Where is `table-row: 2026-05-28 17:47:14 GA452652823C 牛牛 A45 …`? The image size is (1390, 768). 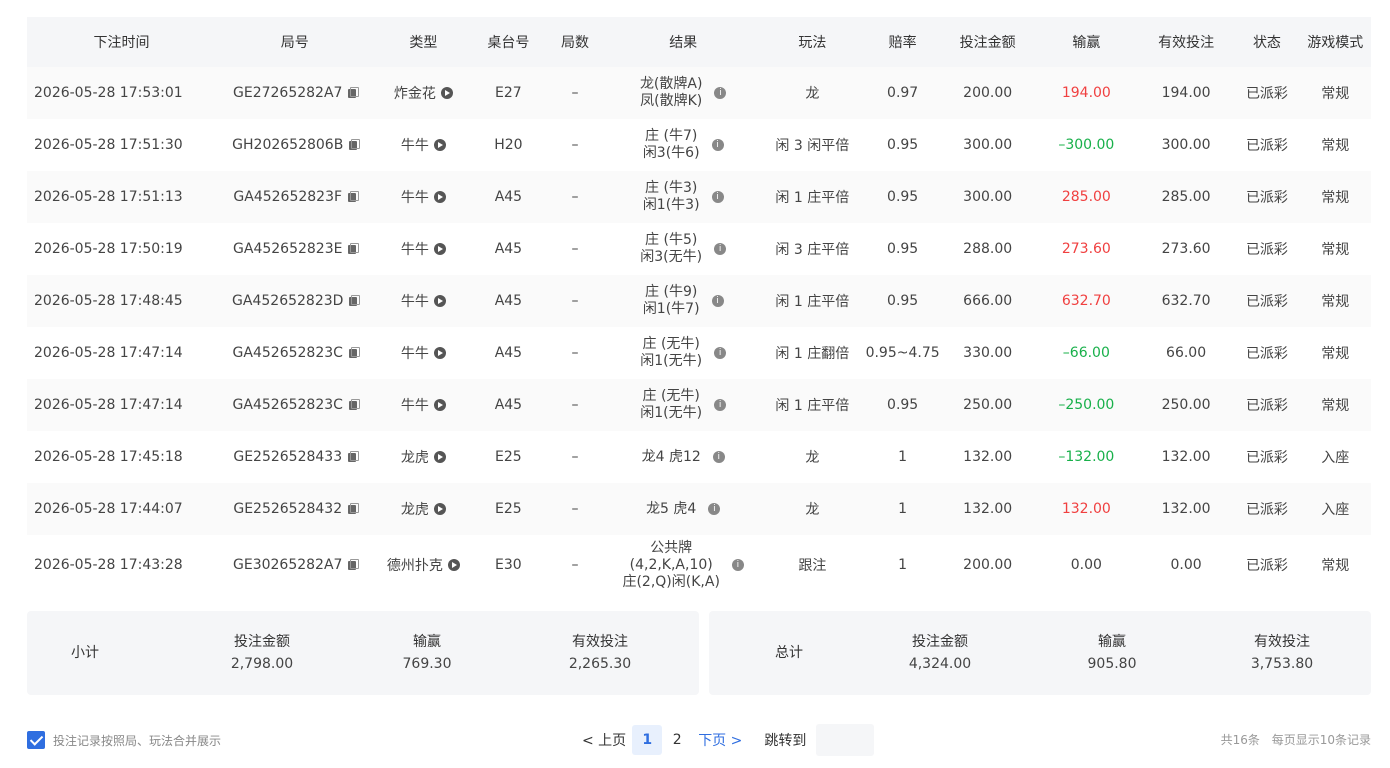
table-row: 2026-05-28 17:47:14 GA452652823C 牛牛 A45 … is located at coordinates (699, 405).